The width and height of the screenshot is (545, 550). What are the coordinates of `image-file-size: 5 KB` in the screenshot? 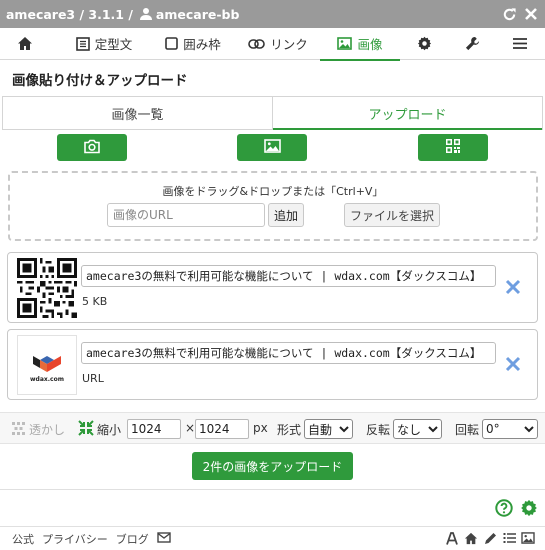 It's located at (95, 301).